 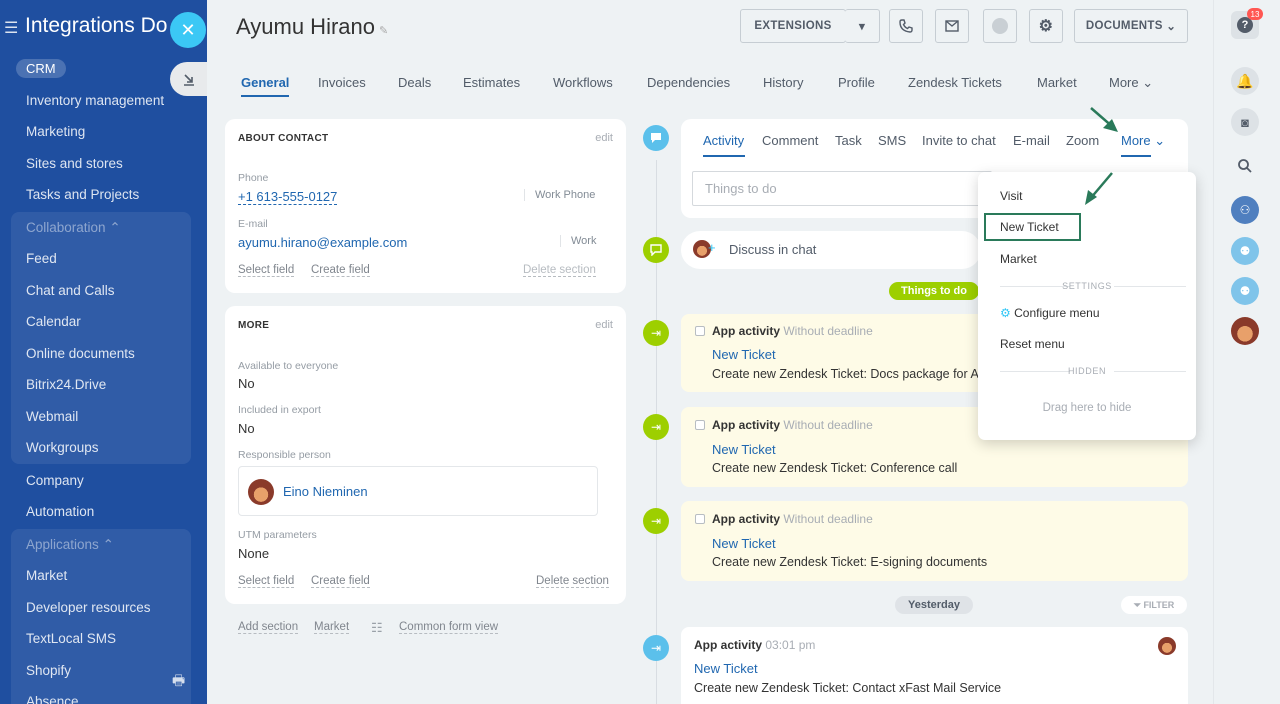 I want to click on notifications-button: 🔔, so click(x=1245, y=81).